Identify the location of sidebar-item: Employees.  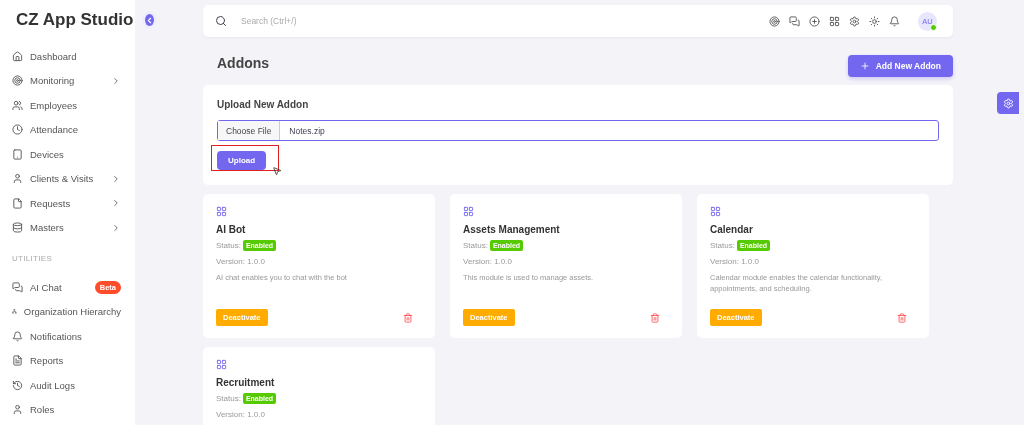
(67, 105).